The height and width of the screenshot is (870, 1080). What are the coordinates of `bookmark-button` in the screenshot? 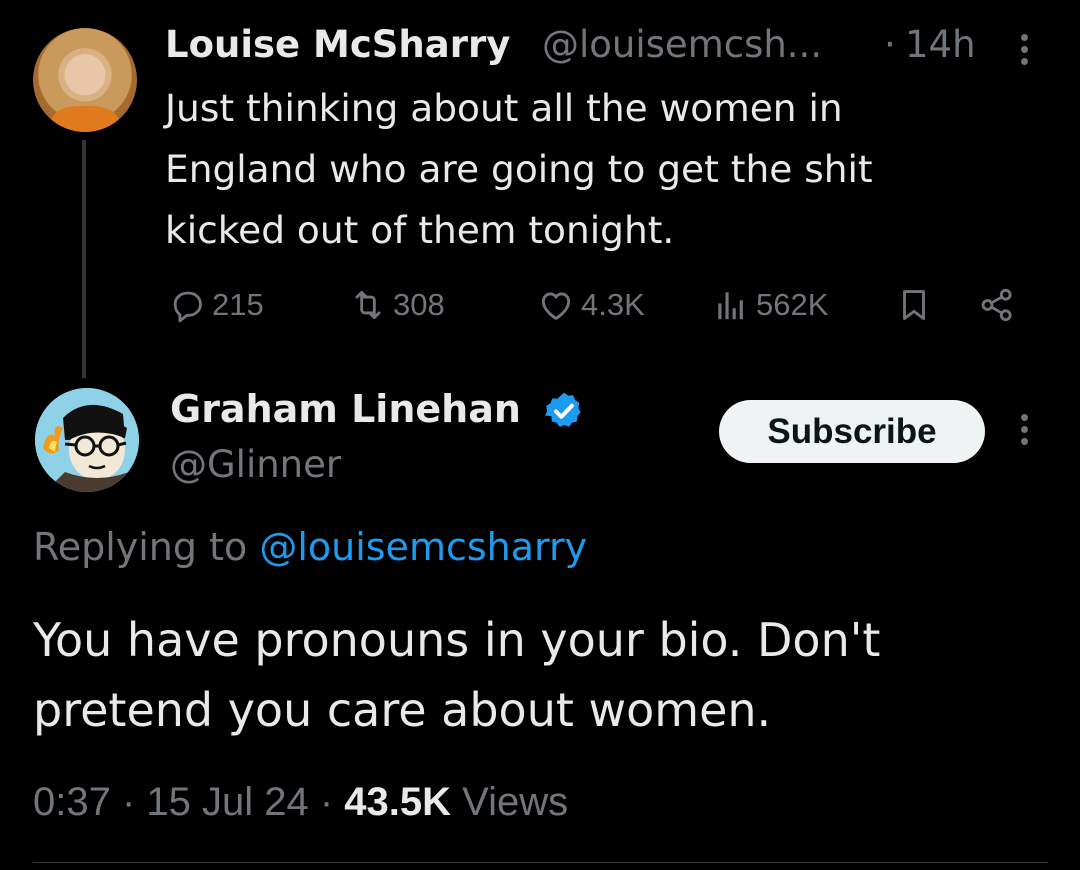 It's located at (914, 305).